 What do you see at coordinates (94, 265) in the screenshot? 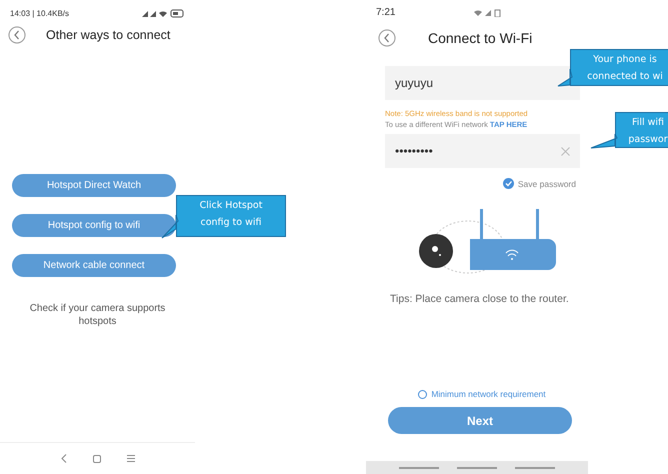
I see `connect-option-button: Network cable connect` at bounding box center [94, 265].